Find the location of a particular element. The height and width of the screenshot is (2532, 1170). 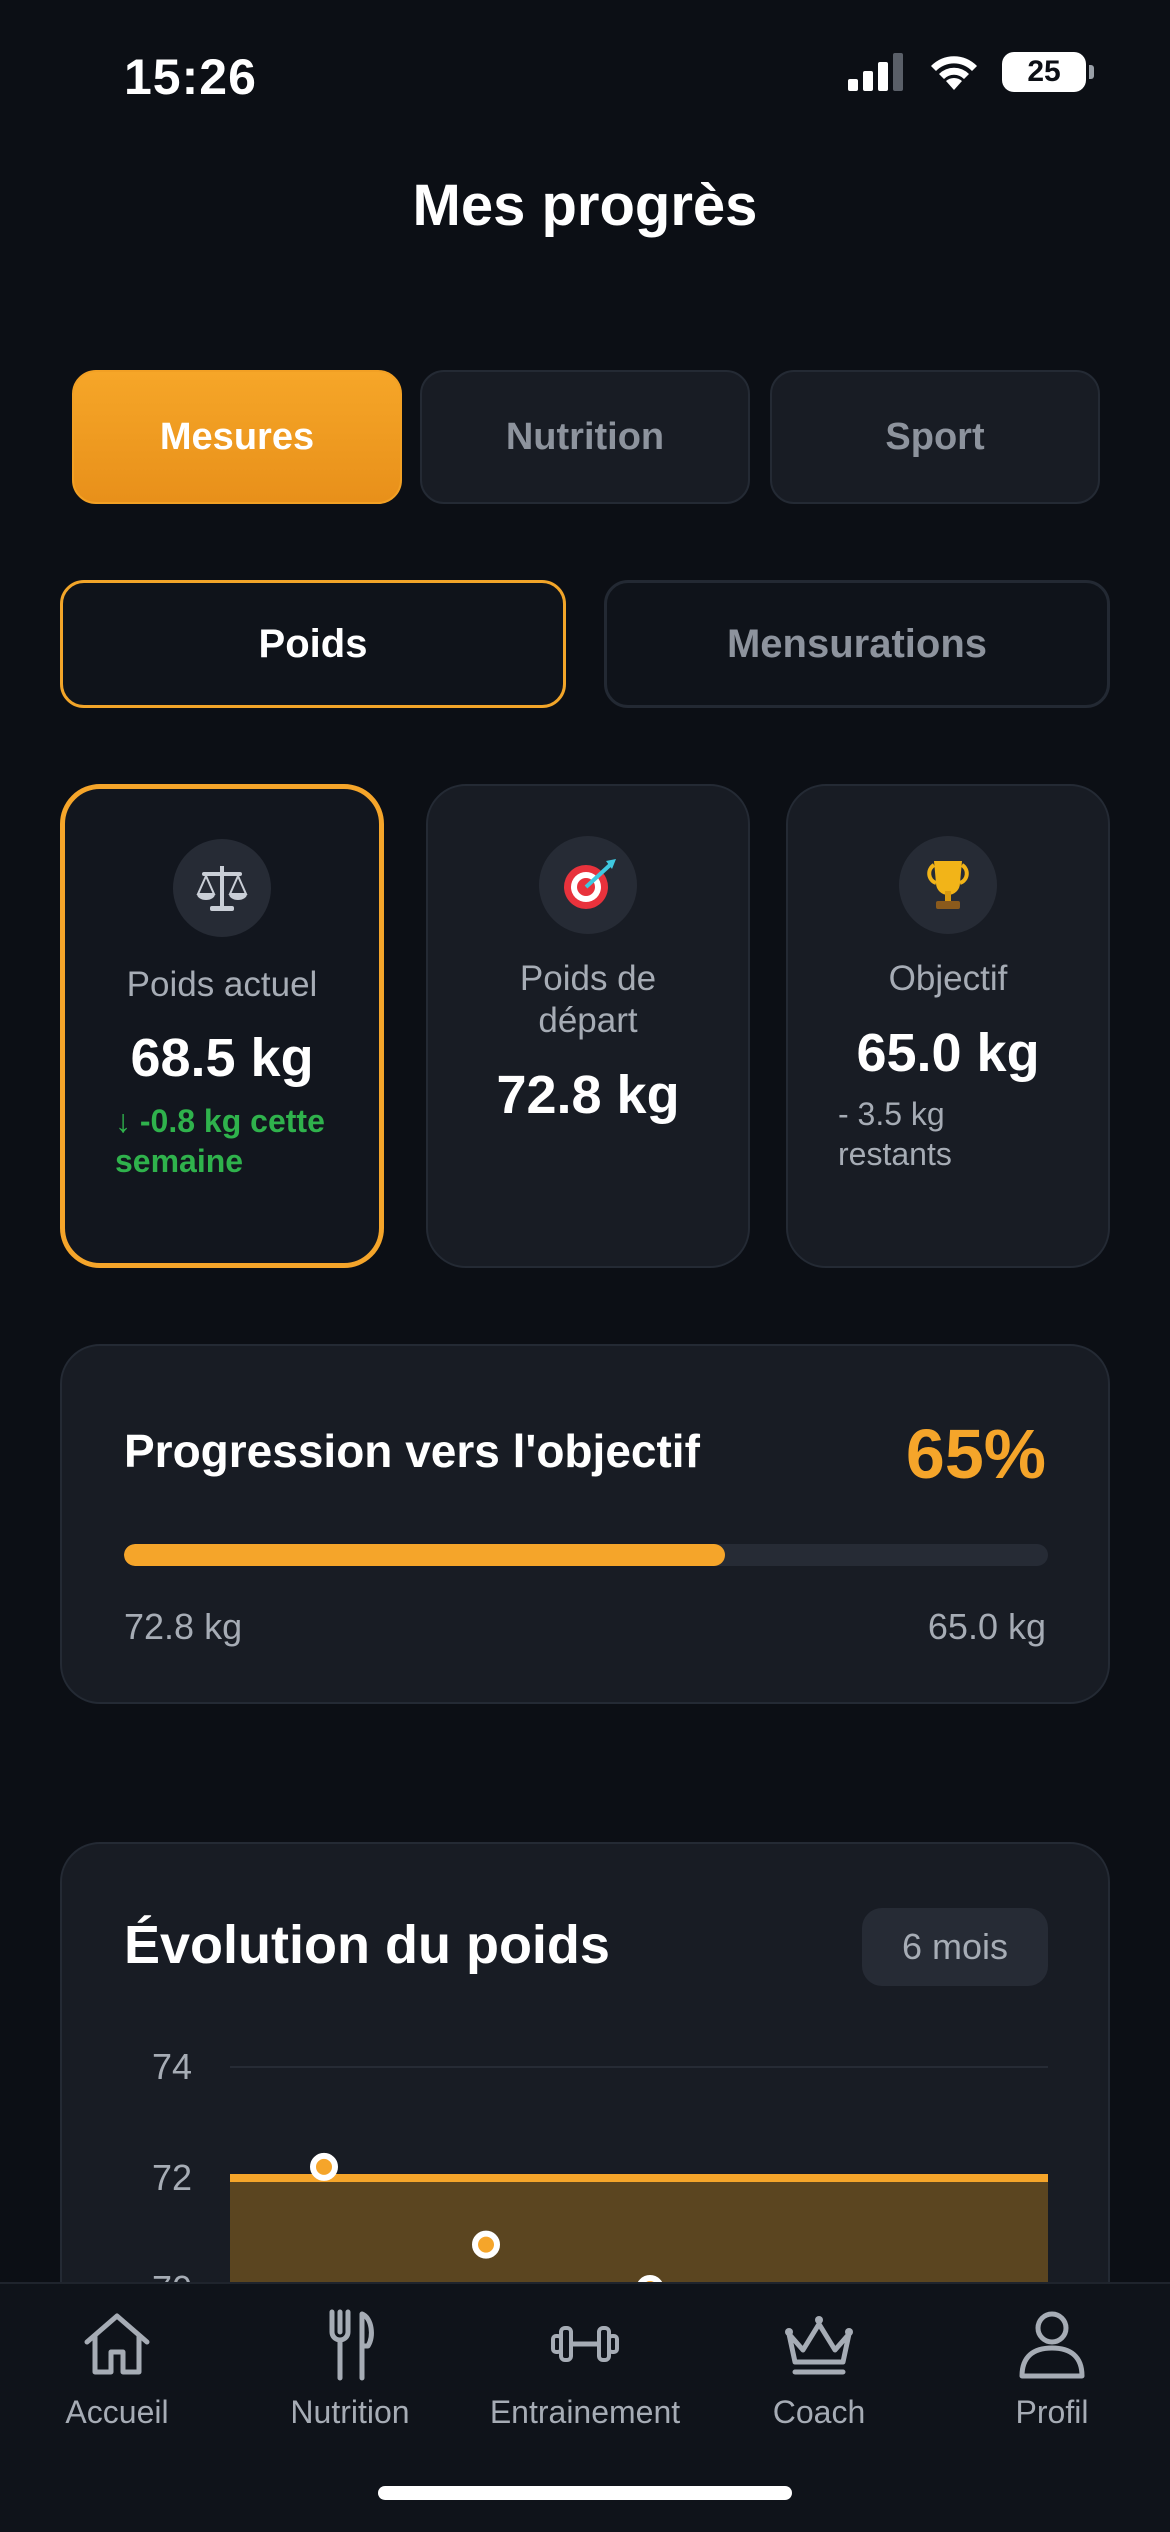

fork-knife-icon is located at coordinates (351, 2345).